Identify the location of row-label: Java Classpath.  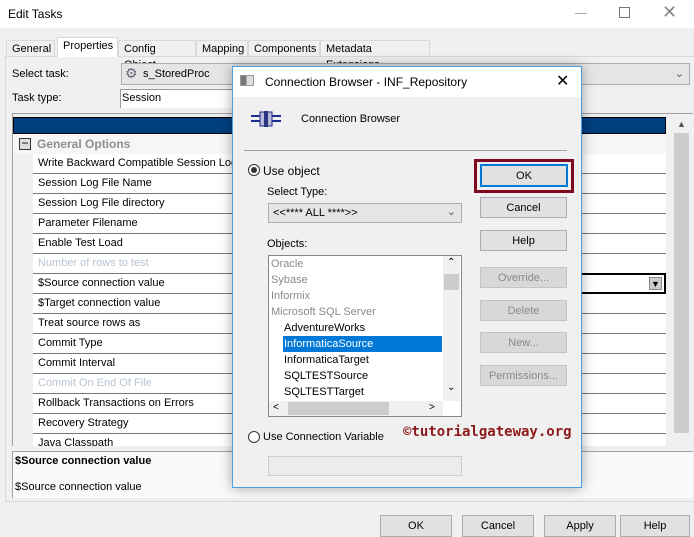
(76, 441).